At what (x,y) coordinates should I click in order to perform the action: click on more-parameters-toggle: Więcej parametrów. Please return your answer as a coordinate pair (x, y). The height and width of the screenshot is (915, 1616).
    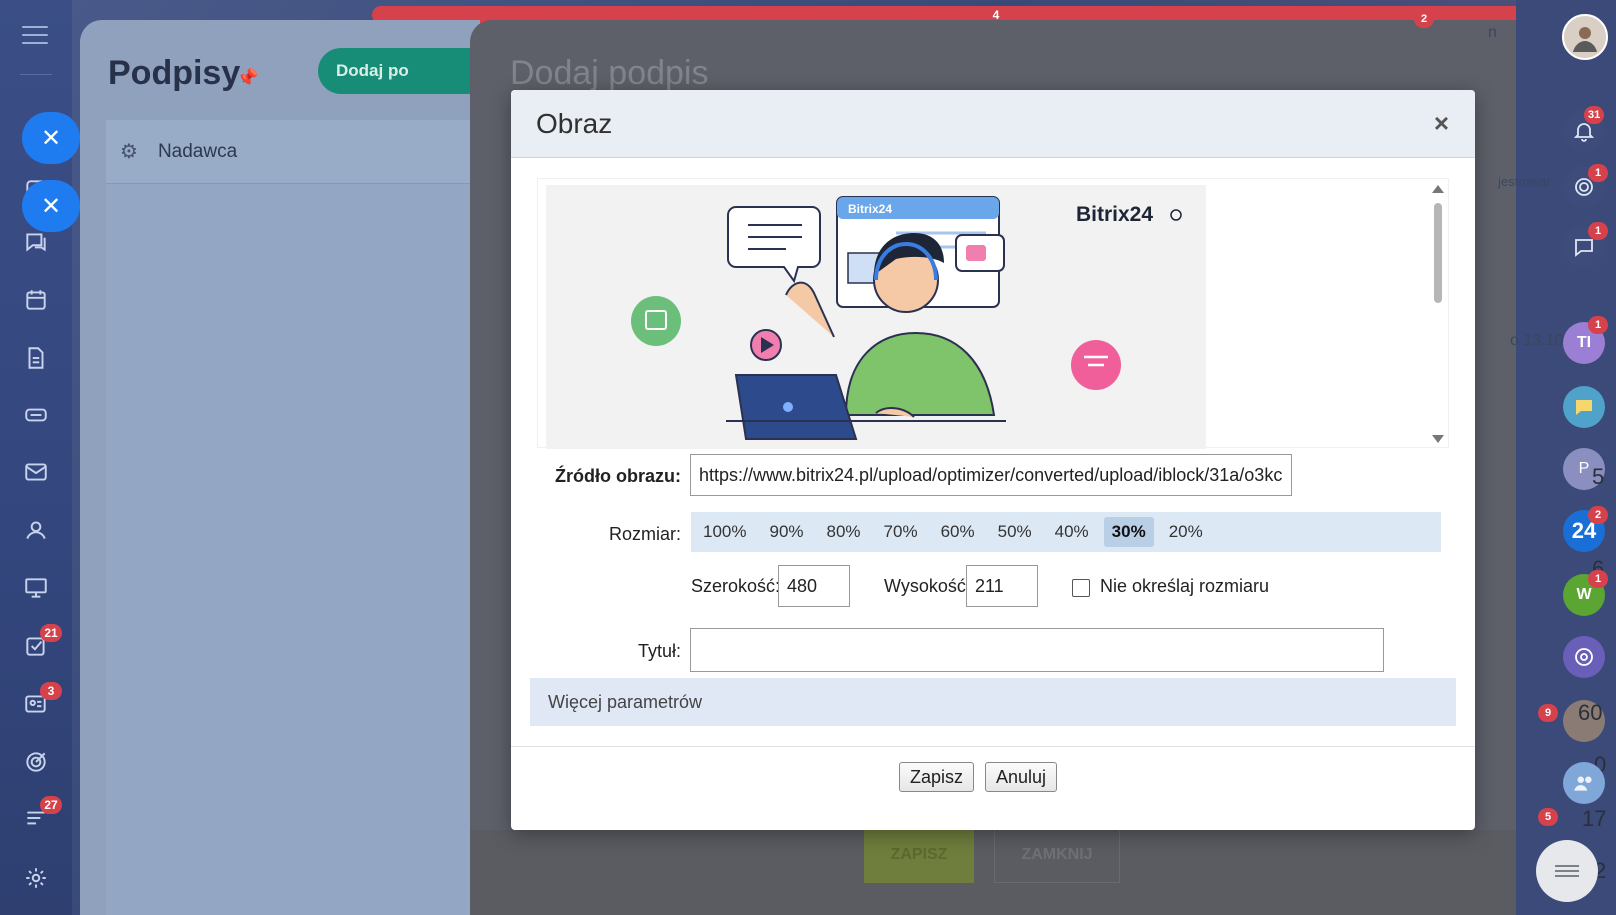
    Looking at the image, I should click on (993, 702).